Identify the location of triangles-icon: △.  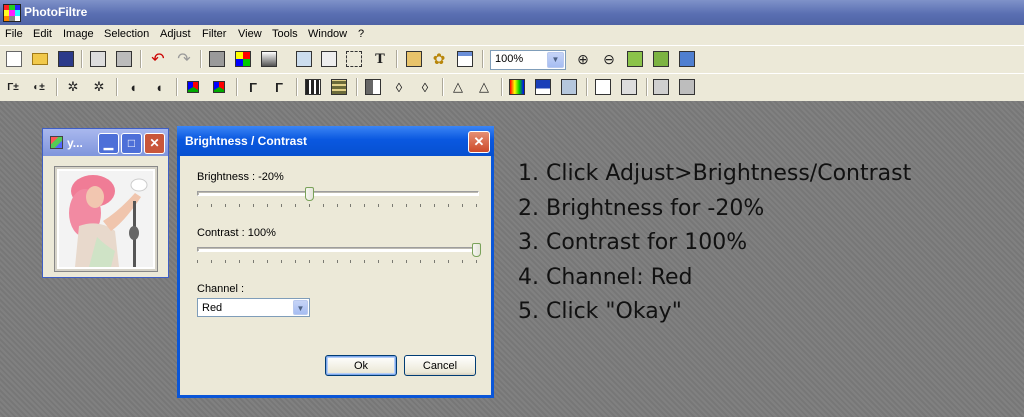
(484, 87).